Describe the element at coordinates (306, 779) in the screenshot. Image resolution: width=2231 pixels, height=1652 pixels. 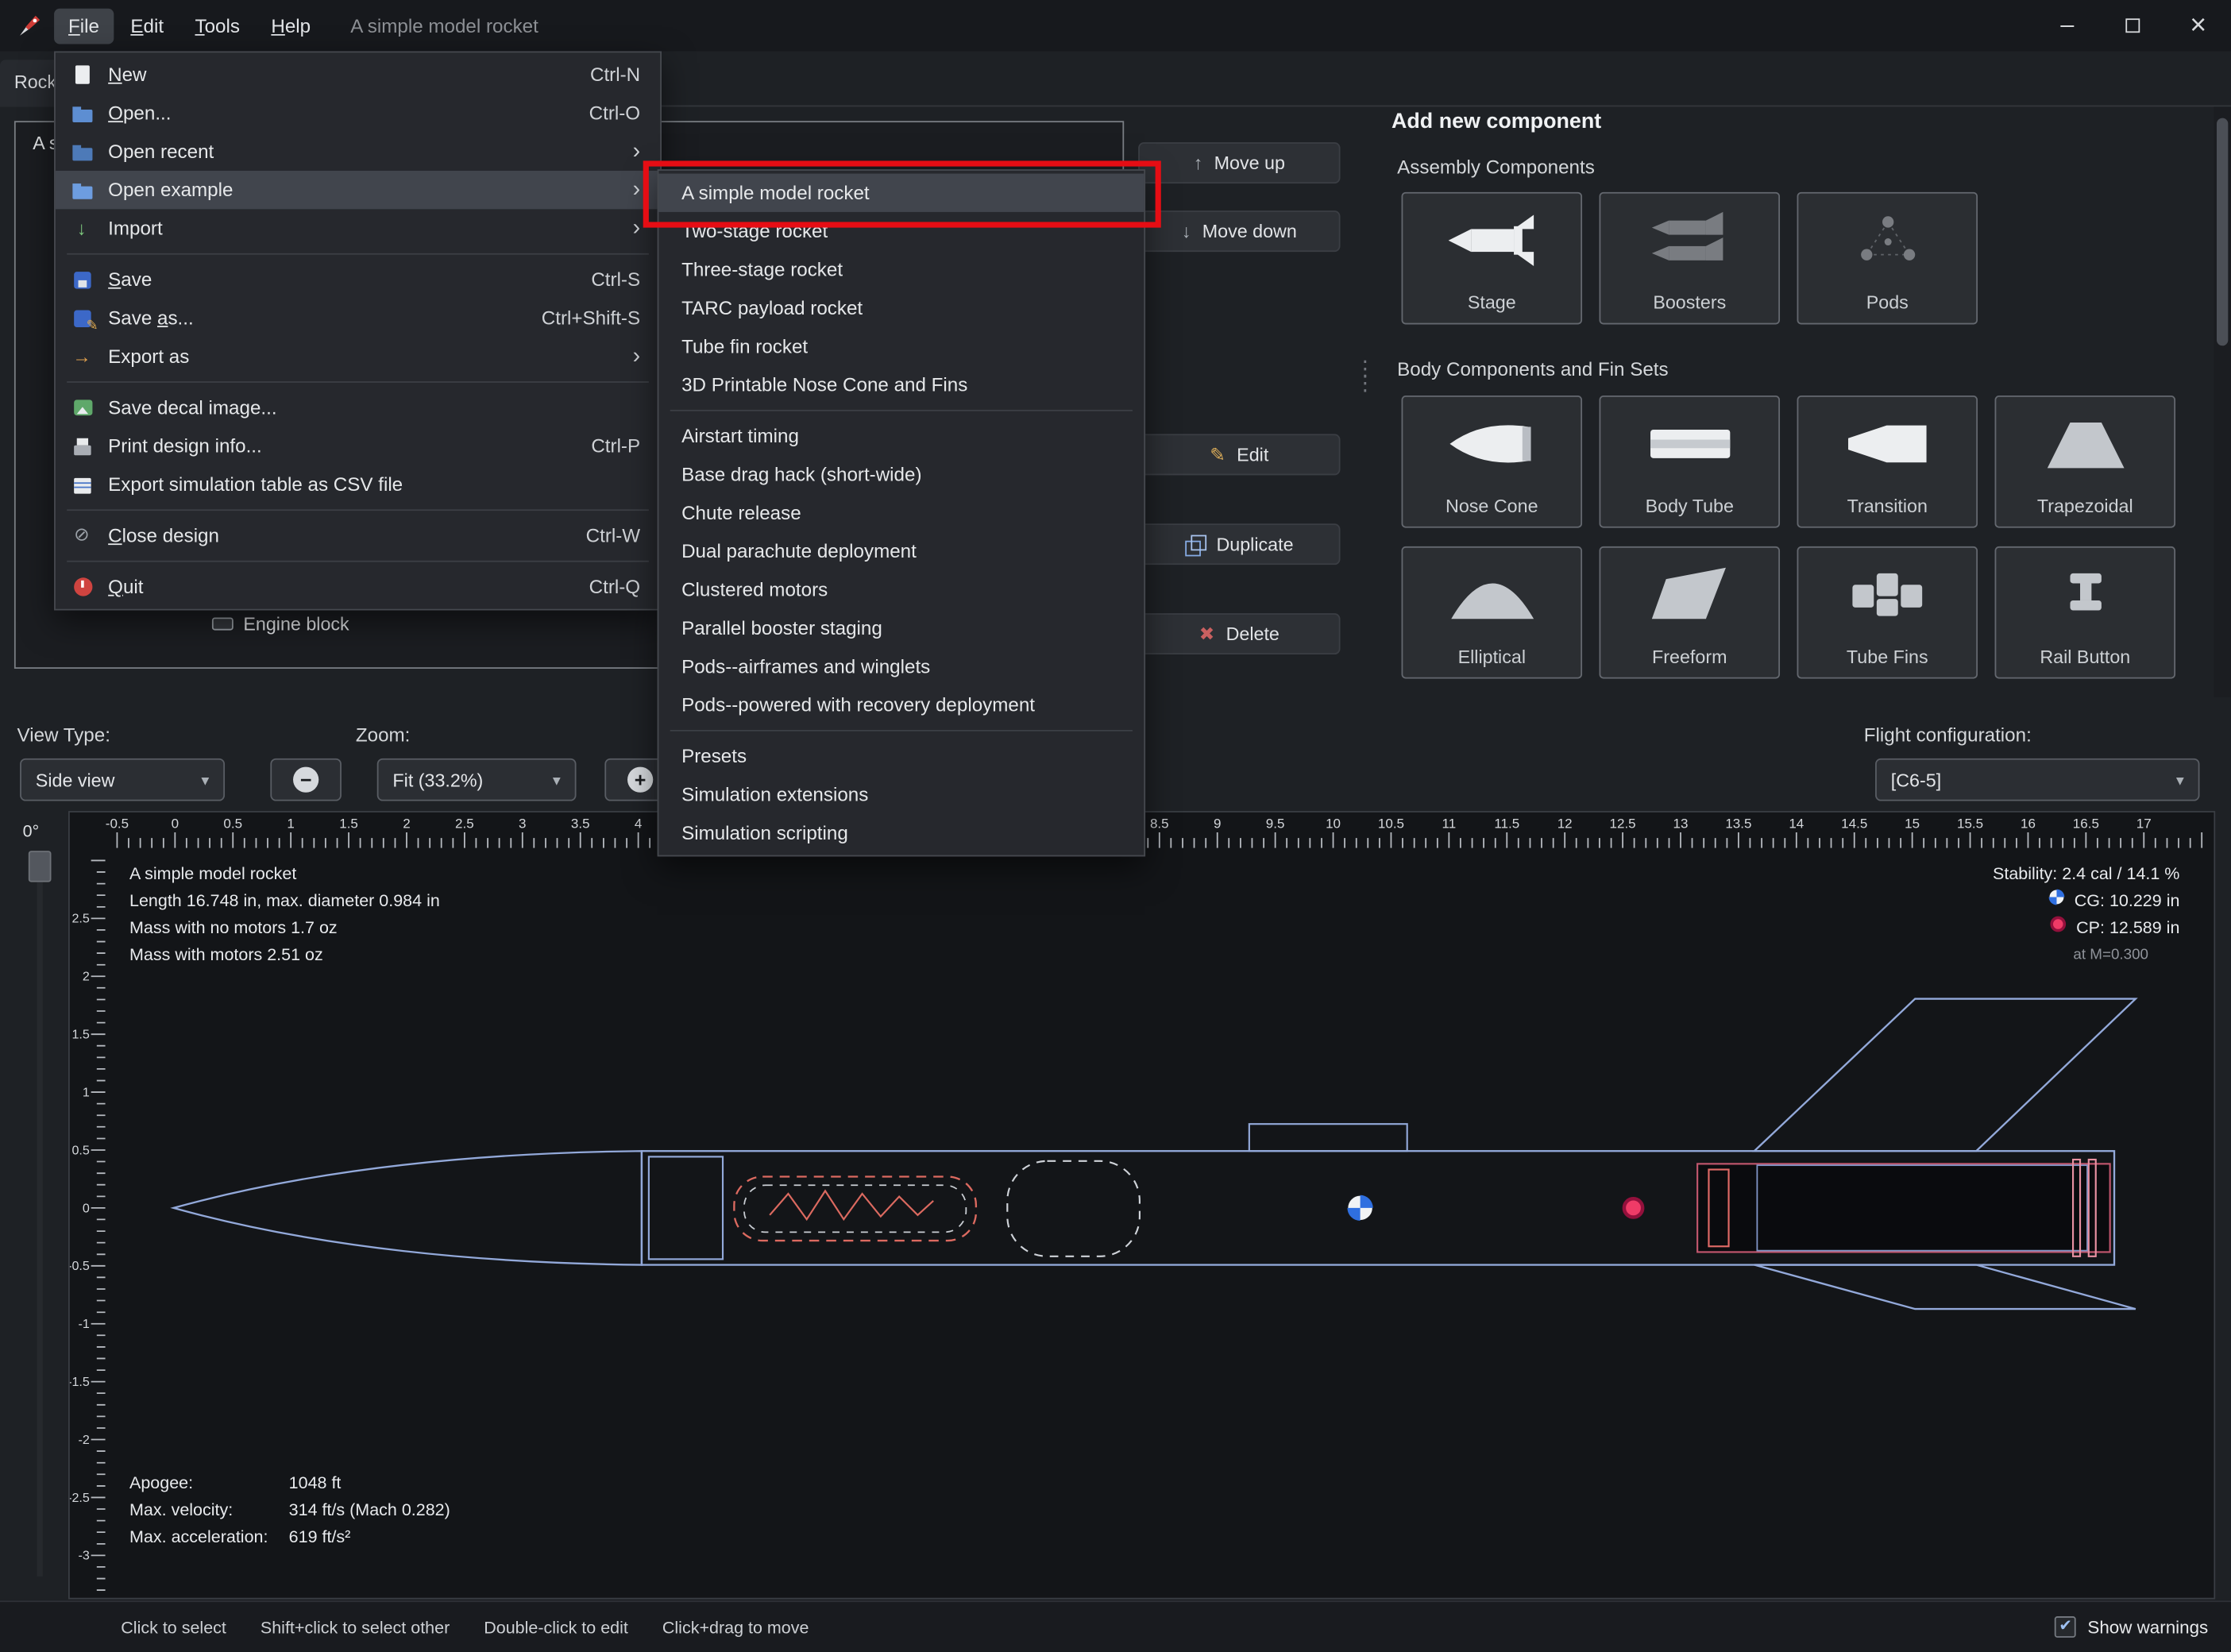
I see `zoom-out-button` at that location.